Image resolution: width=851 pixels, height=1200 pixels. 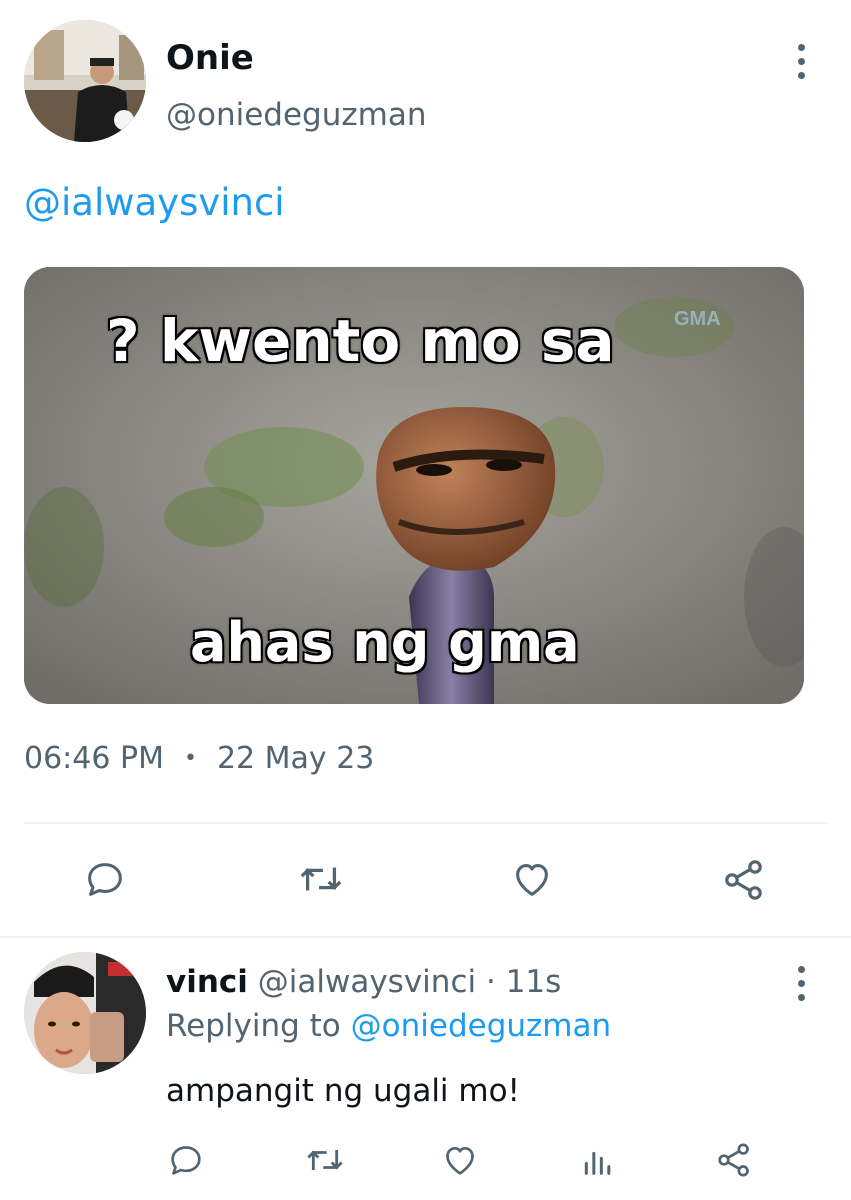 What do you see at coordinates (210, 58) in the screenshot?
I see `author-name: Onie` at bounding box center [210, 58].